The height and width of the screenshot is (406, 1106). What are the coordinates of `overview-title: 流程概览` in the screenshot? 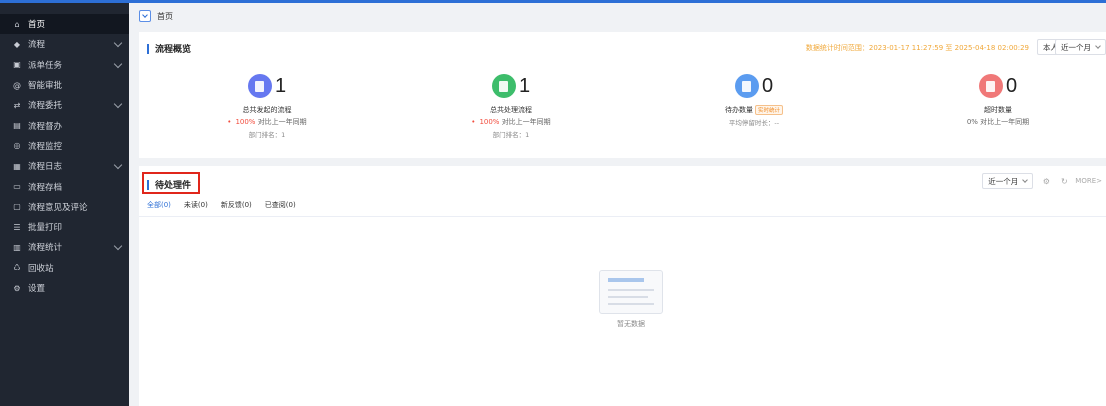 It's located at (169, 48).